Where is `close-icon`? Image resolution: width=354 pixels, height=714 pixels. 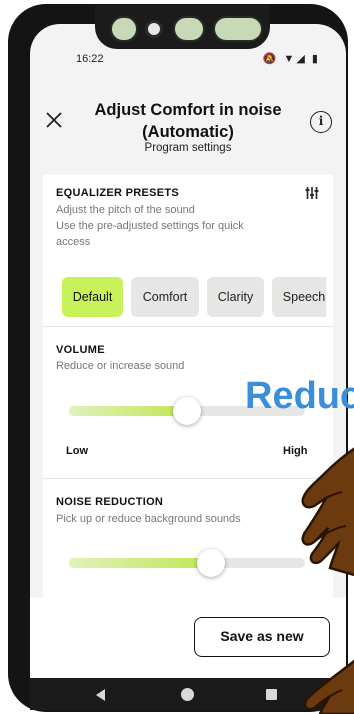 close-icon is located at coordinates (54, 120).